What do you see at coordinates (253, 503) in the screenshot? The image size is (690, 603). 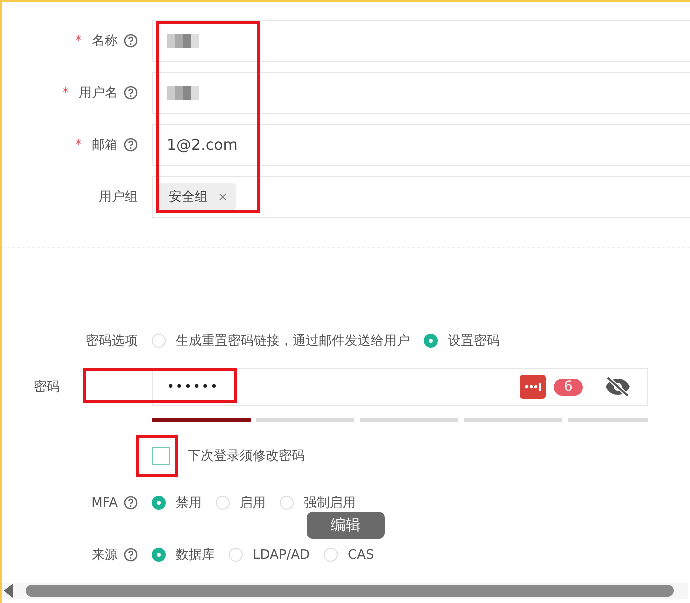 I see `radio-label: 启用` at bounding box center [253, 503].